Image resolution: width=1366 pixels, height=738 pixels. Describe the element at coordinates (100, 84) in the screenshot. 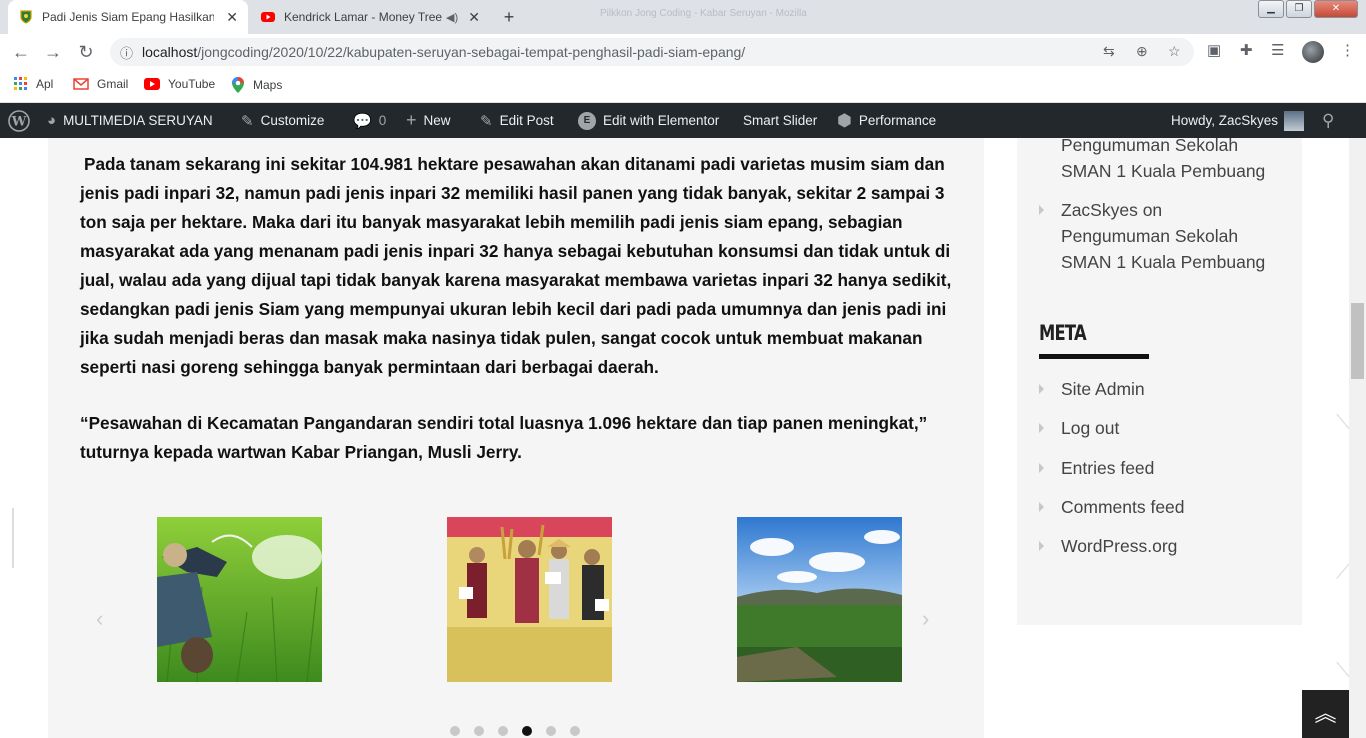

I see `bookmark-gmail: Gmail` at that location.